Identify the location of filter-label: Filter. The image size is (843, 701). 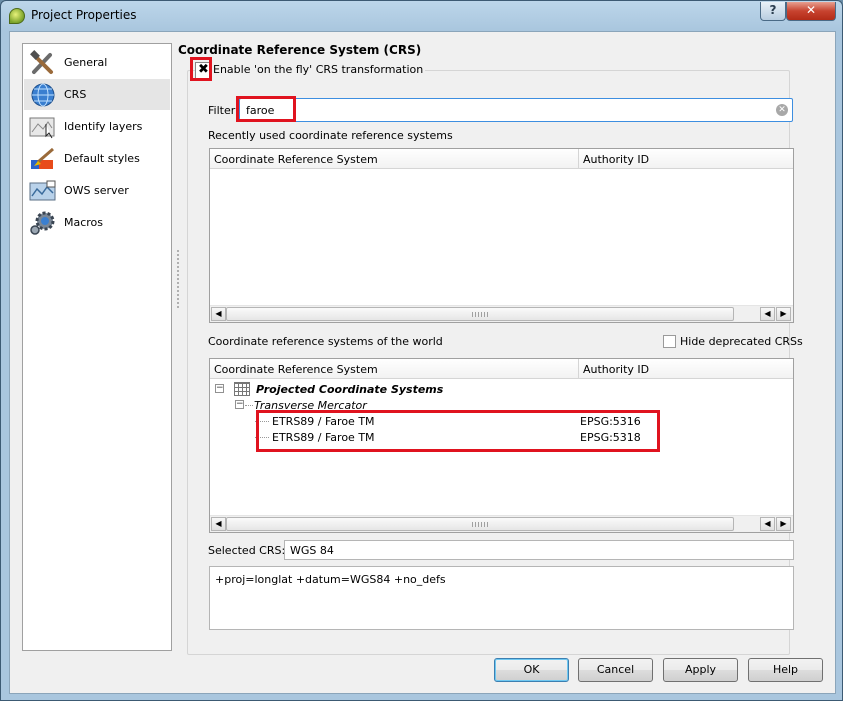
(222, 110).